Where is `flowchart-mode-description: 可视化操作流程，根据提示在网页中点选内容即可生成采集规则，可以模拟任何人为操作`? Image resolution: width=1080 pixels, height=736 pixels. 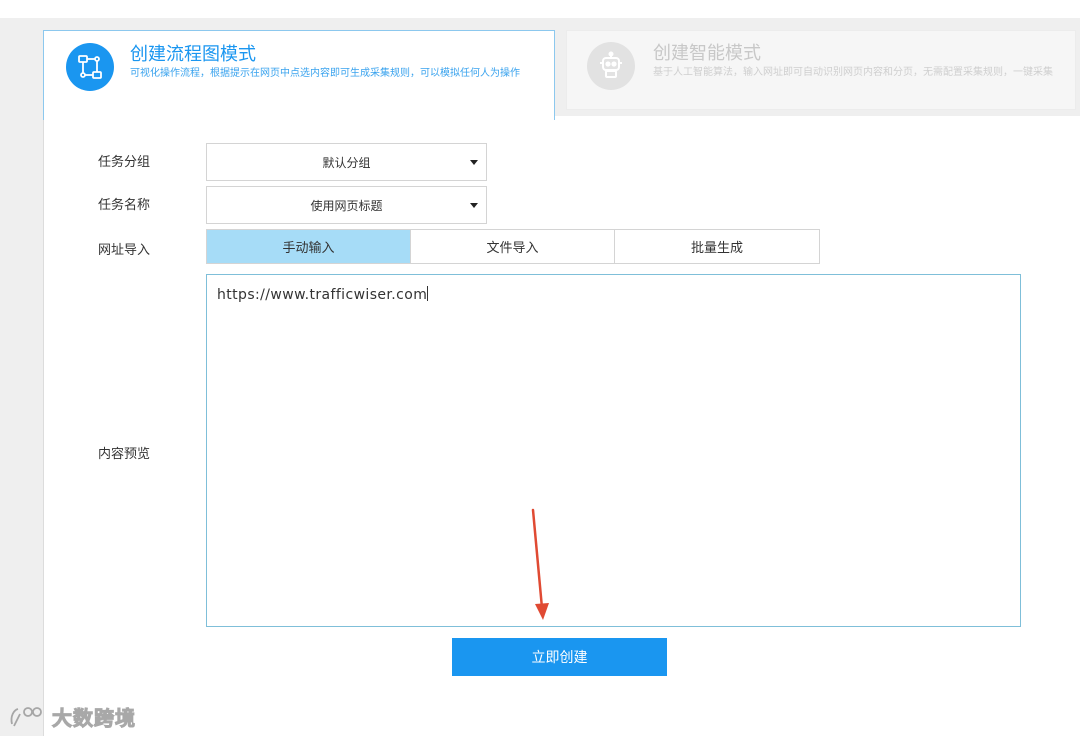
flowchart-mode-description: 可视化操作流程，根据提示在网页中点选内容即可生成采集规则，可以模拟任何人为操作 is located at coordinates (325, 73).